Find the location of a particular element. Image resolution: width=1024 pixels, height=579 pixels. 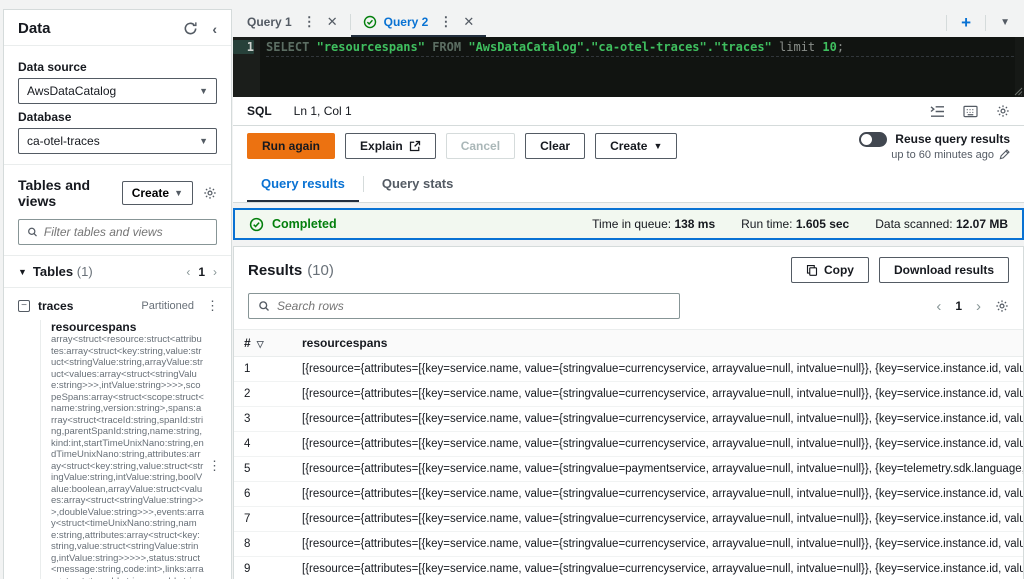

gear-icon is located at coordinates (210, 193).